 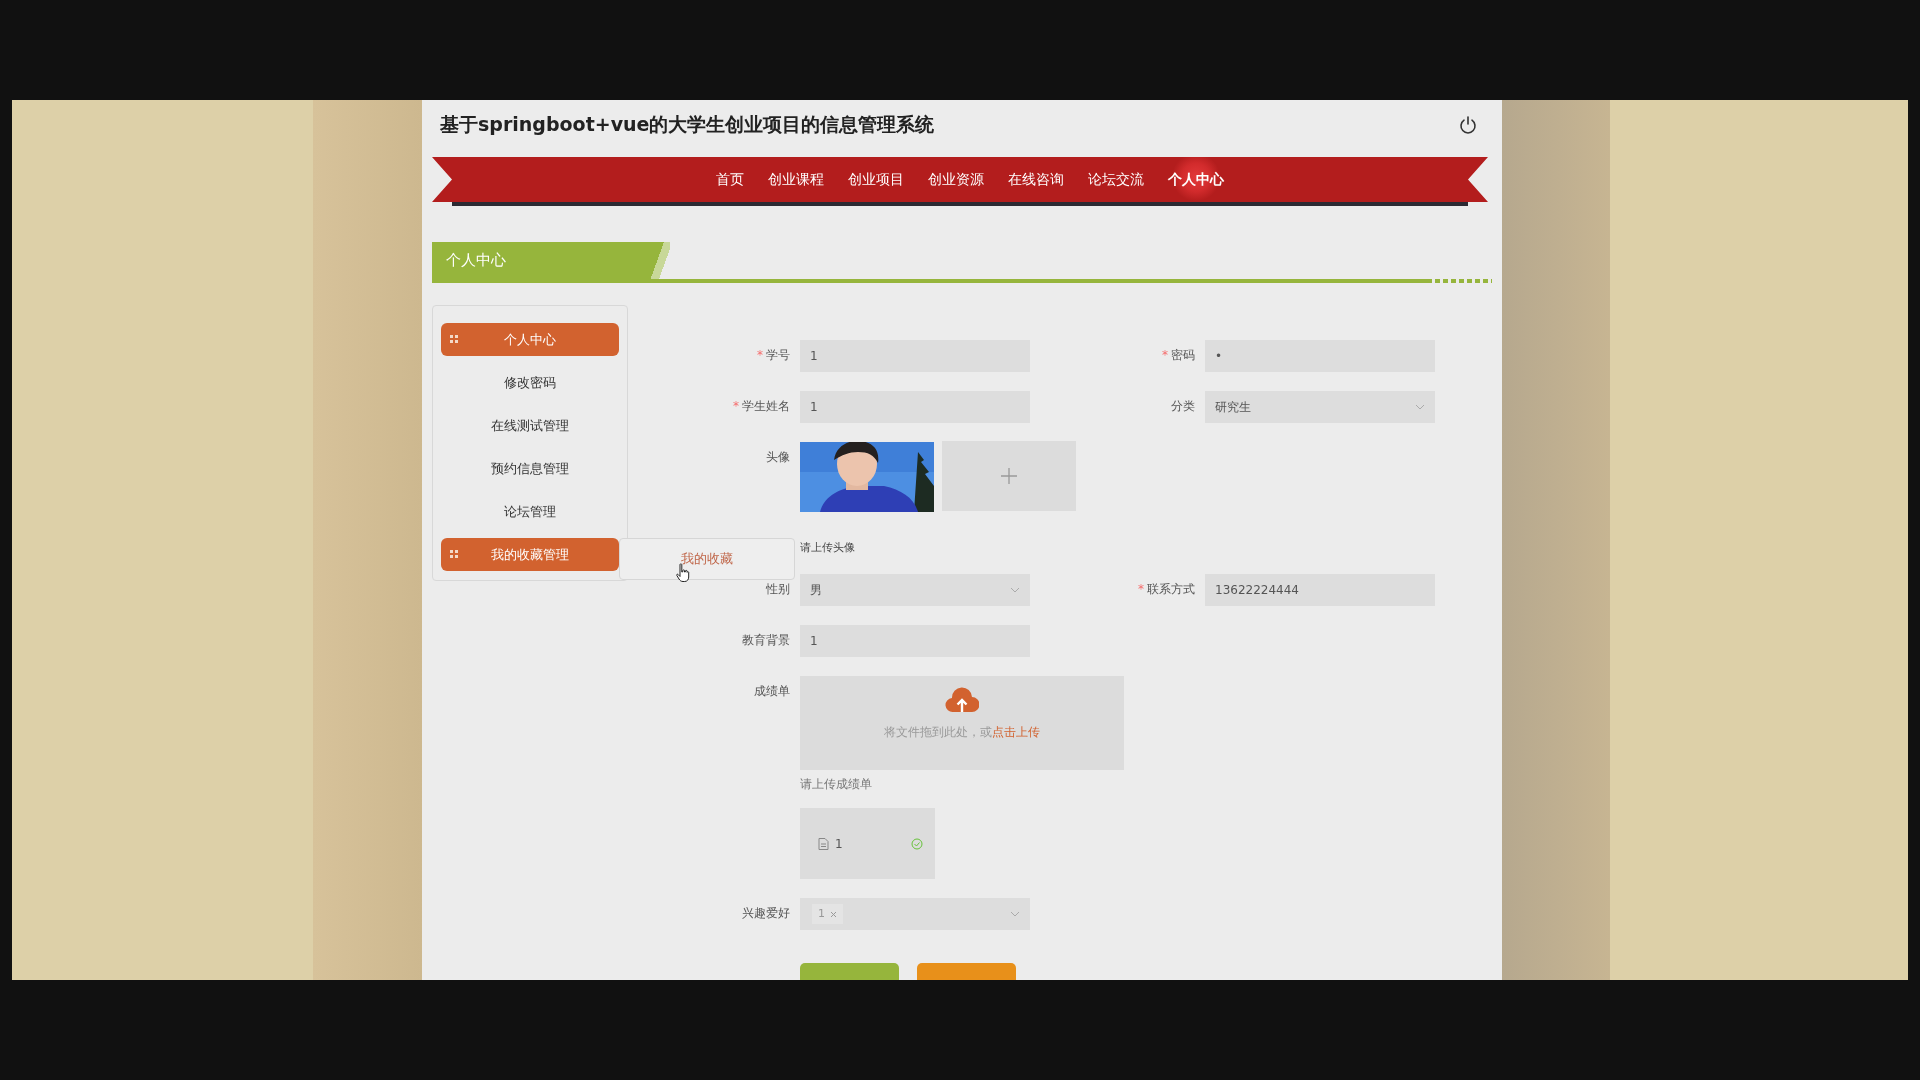 What do you see at coordinates (827, 914) in the screenshot?
I see `tag: 1` at bounding box center [827, 914].